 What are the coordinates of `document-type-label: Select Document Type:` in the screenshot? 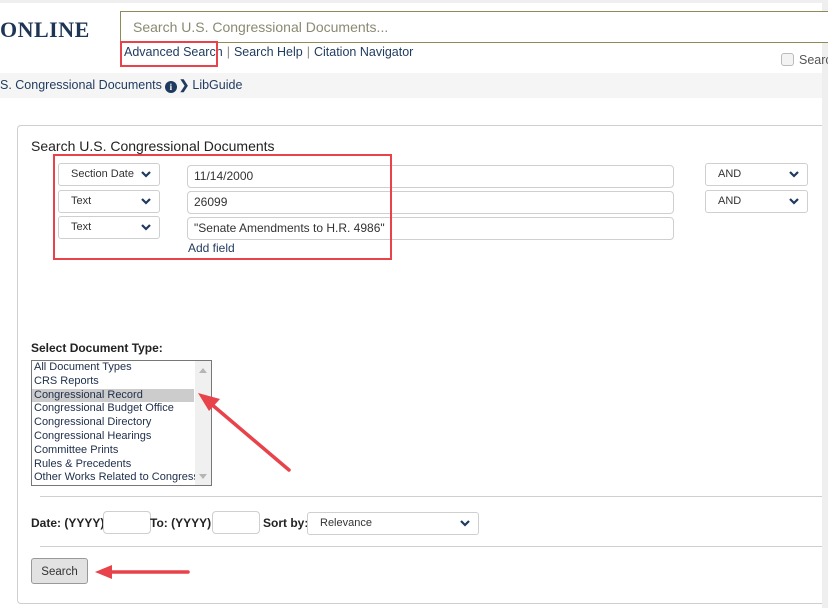 It's located at (97, 348).